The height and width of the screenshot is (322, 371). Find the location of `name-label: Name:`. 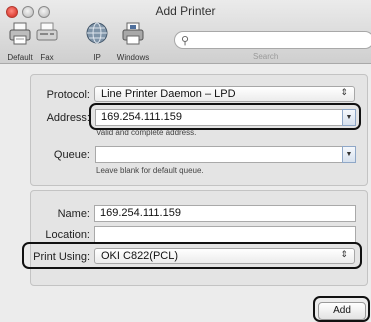

name-label: Name: is located at coordinates (73, 214).